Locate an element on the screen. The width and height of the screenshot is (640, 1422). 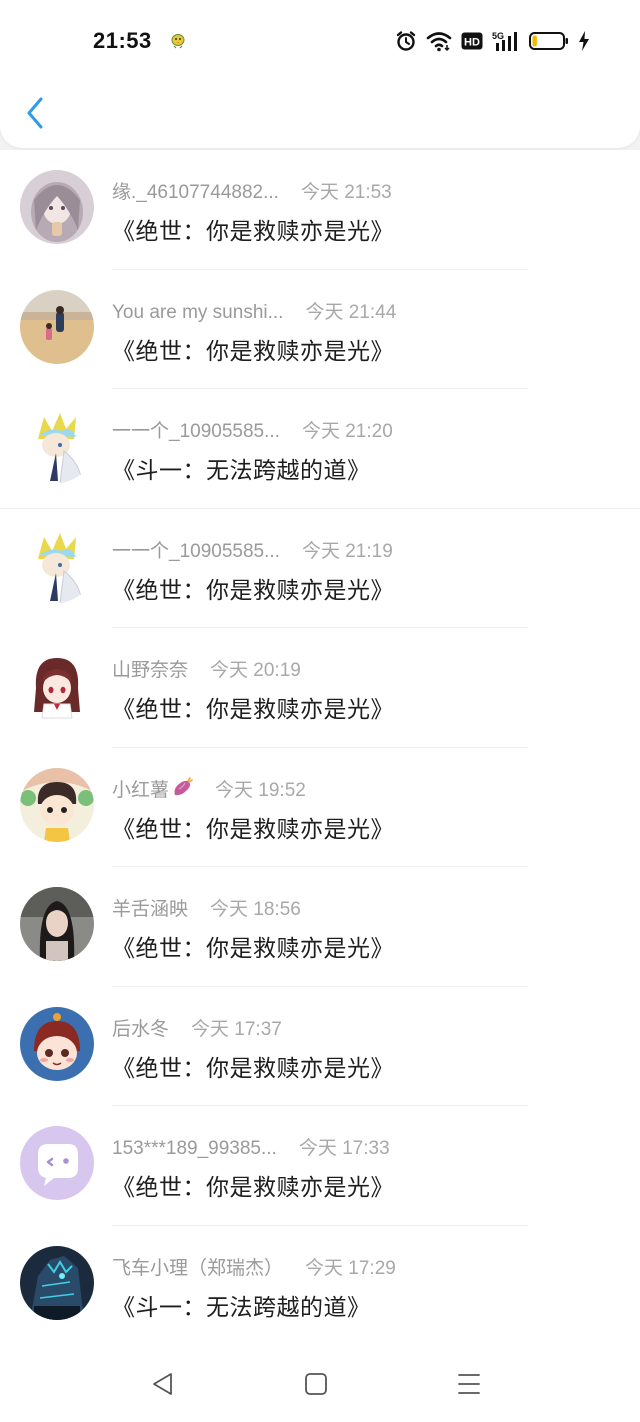
timestamp: 今天 21:44 is located at coordinates (351, 312).